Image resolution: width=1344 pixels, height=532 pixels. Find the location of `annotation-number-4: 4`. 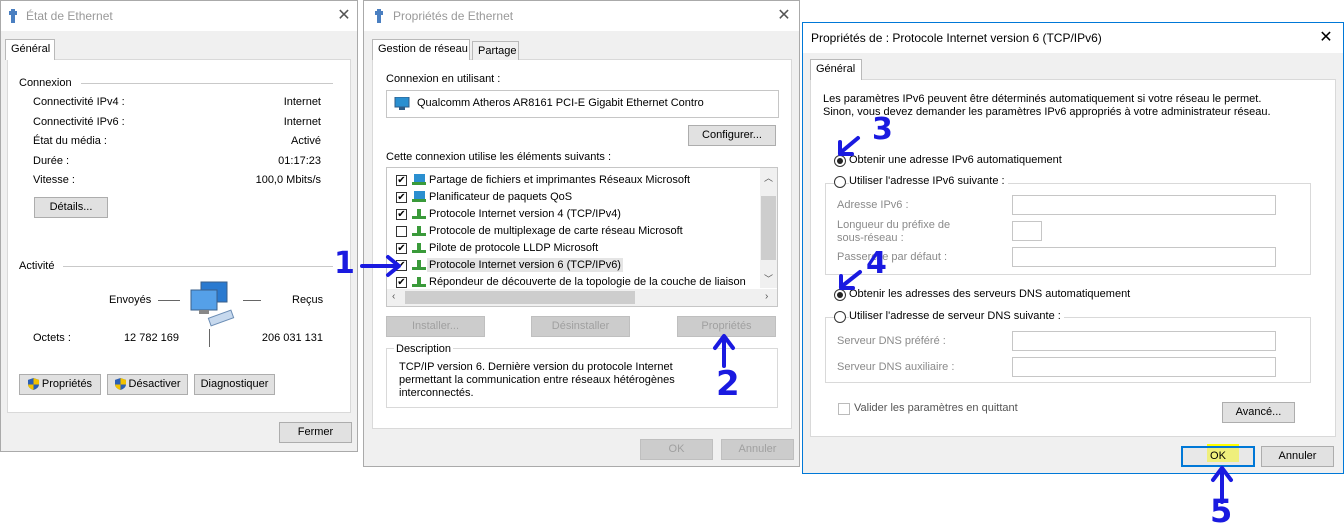

annotation-number-4: 4 is located at coordinates (876, 263).